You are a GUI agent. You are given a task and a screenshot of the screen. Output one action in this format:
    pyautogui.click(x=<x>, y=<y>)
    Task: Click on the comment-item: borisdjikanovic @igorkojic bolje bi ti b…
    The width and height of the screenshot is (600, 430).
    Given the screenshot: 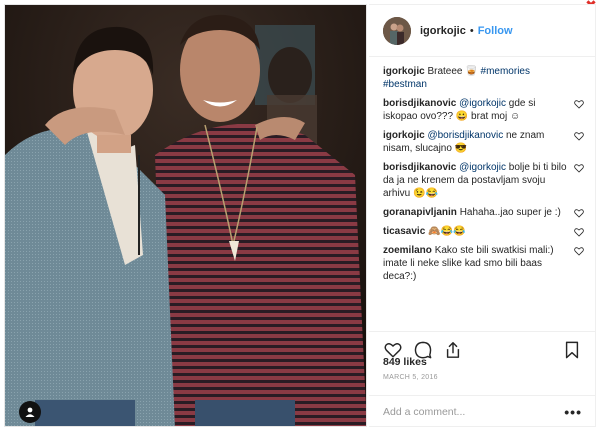 What is the action you would take?
    pyautogui.click(x=483, y=180)
    